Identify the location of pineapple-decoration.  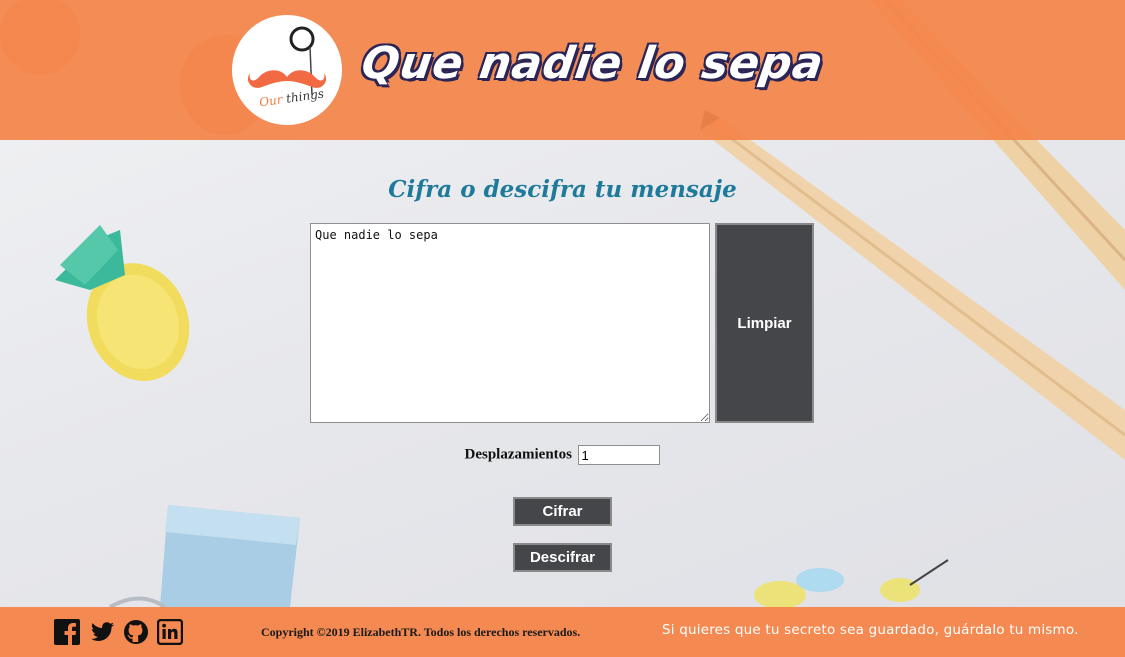
(122, 303).